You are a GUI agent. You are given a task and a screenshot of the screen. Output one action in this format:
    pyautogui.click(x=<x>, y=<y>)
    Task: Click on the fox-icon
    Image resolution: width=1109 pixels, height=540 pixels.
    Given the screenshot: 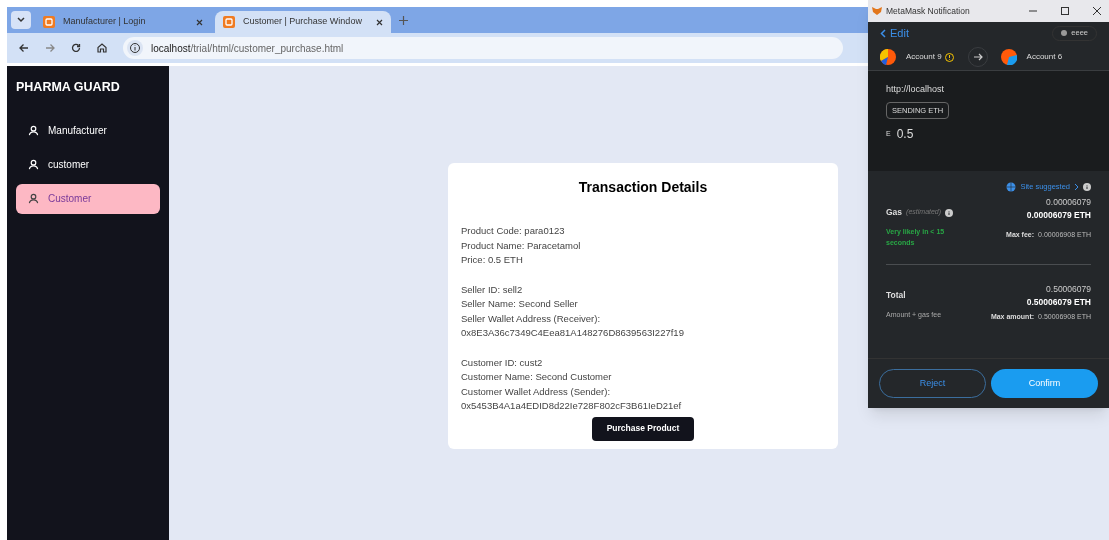 What is the action you would take?
    pyautogui.click(x=877, y=11)
    